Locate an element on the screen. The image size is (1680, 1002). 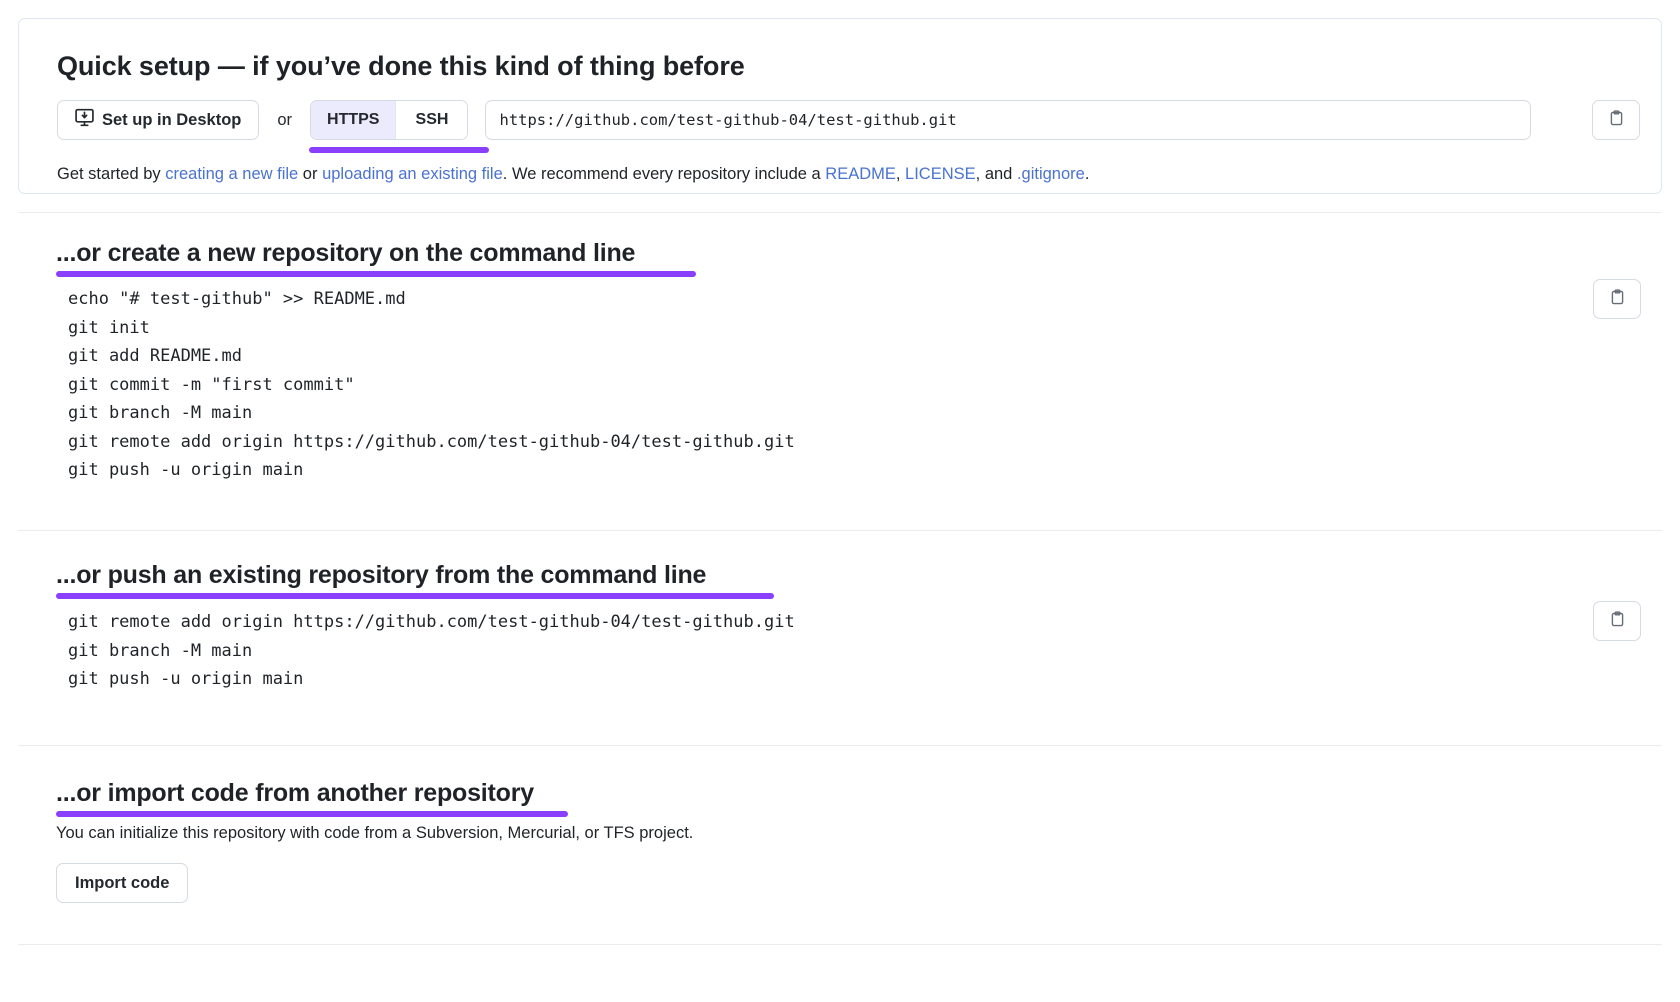
get-started-sep-2: , and is located at coordinates (996, 174).